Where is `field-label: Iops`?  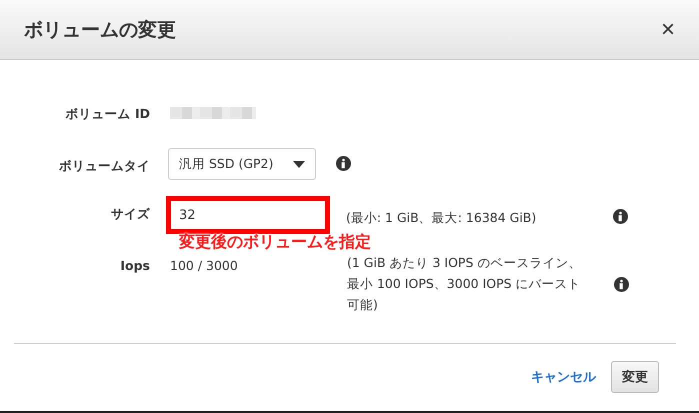 field-label: Iops is located at coordinates (134, 265).